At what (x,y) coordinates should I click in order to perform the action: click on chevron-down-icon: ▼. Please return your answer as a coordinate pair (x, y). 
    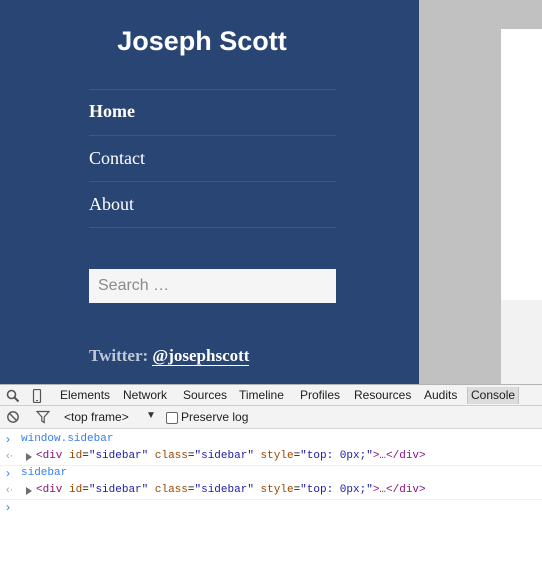
    Looking at the image, I should click on (151, 415).